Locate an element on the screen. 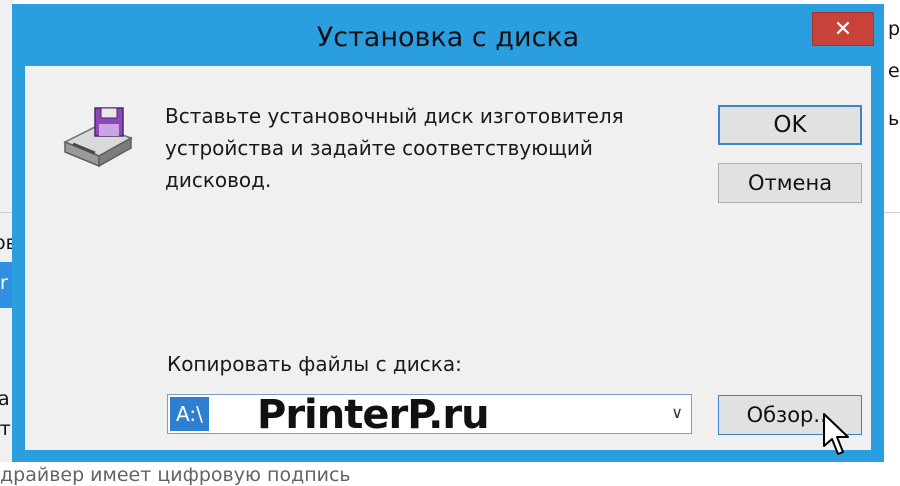 The height and width of the screenshot is (486, 900). background-status-text: драйвер имеет цифровую подпись is located at coordinates (175, 475).